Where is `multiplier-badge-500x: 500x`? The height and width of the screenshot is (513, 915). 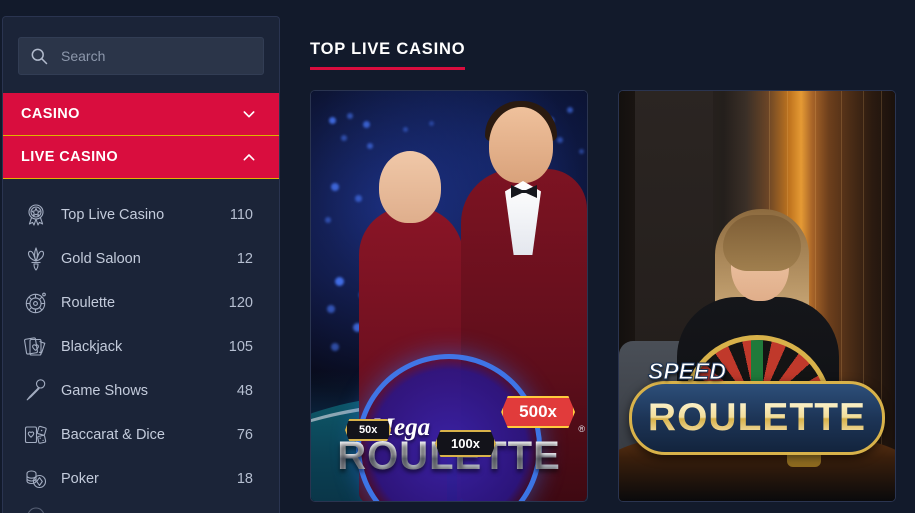 multiplier-badge-500x: 500x is located at coordinates (538, 412).